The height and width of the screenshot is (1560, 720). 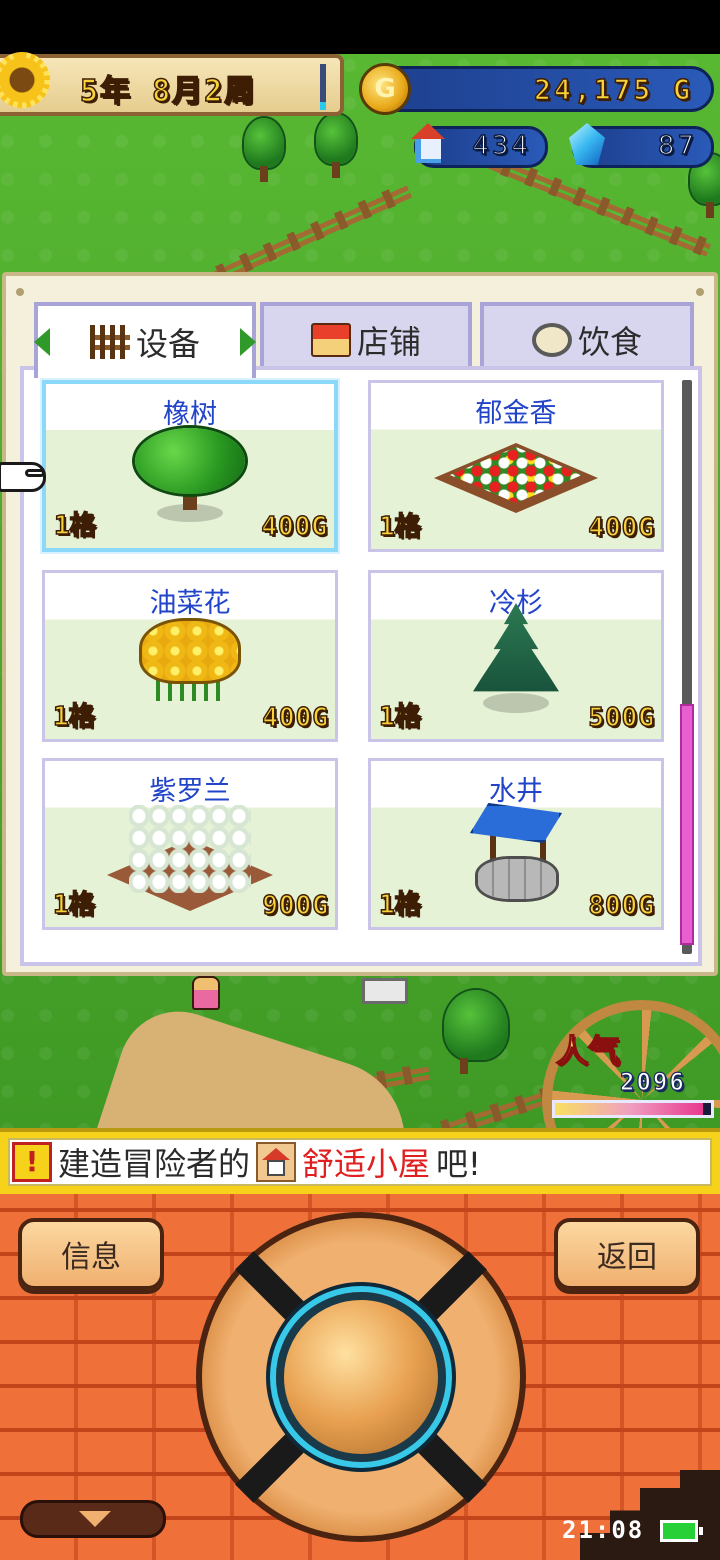 What do you see at coordinates (388, 342) in the screenshot?
I see `tab-shops-label: 店铺` at bounding box center [388, 342].